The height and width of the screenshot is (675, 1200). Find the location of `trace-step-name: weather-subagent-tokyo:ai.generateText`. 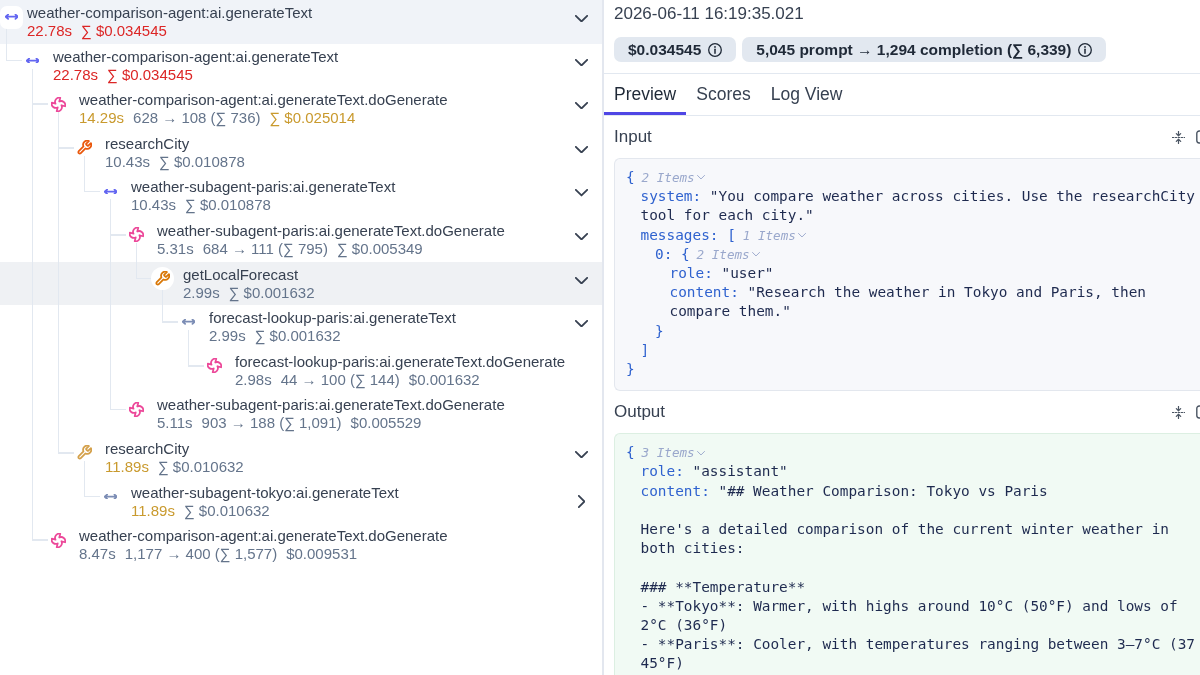

trace-step-name: weather-subagent-tokyo:ai.generateText is located at coordinates (265, 492).